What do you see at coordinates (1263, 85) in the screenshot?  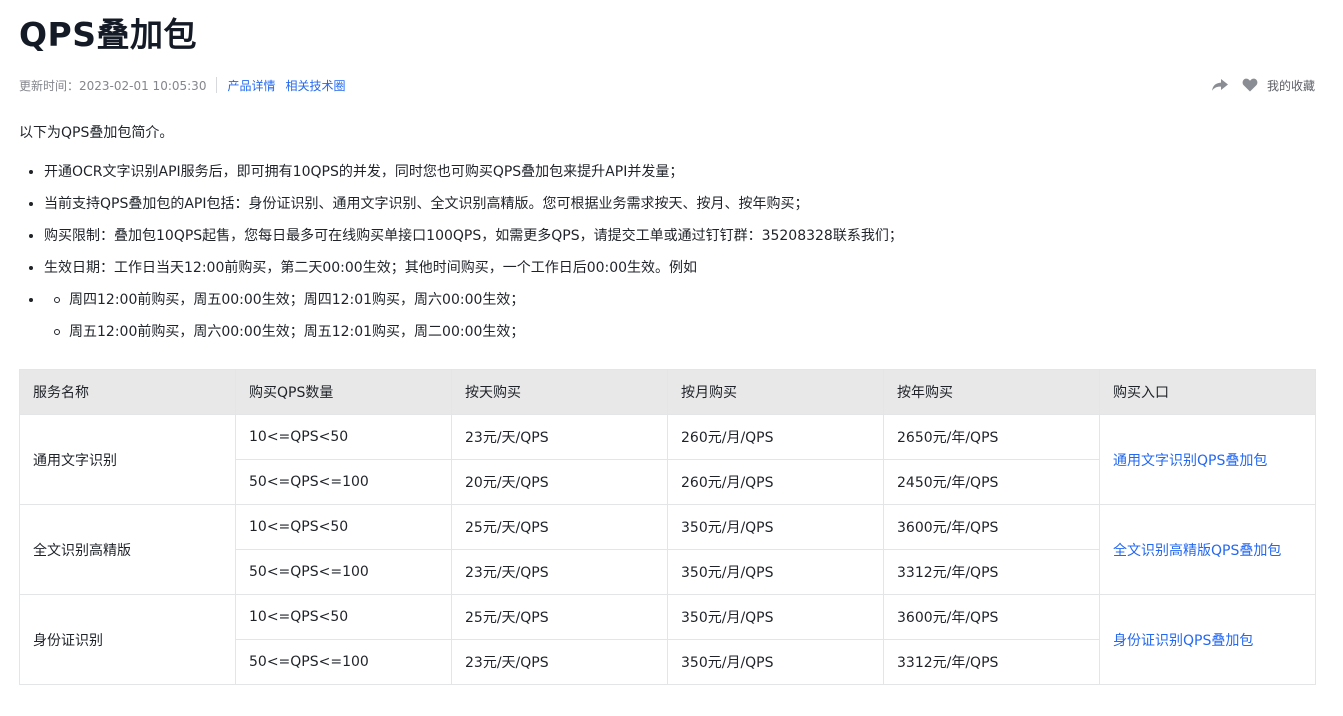 I see `page-actions: 我的收藏` at bounding box center [1263, 85].